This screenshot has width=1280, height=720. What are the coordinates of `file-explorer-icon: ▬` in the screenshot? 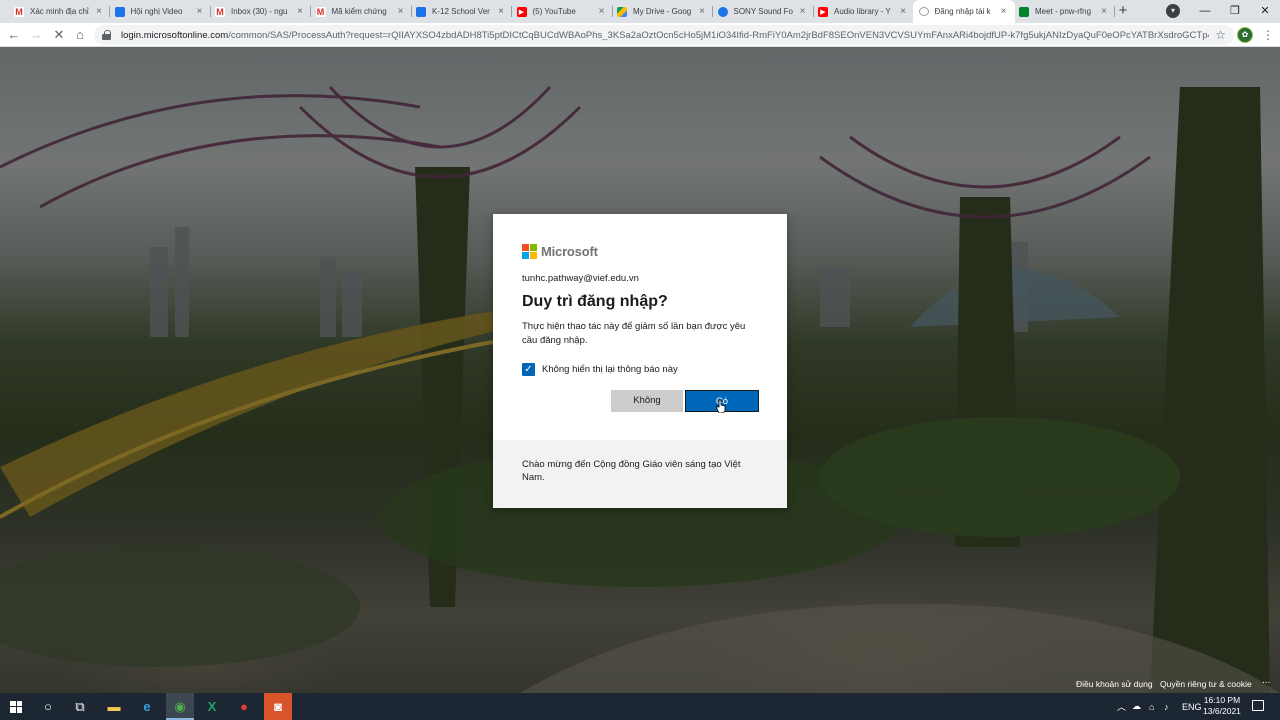 It's located at (114, 706).